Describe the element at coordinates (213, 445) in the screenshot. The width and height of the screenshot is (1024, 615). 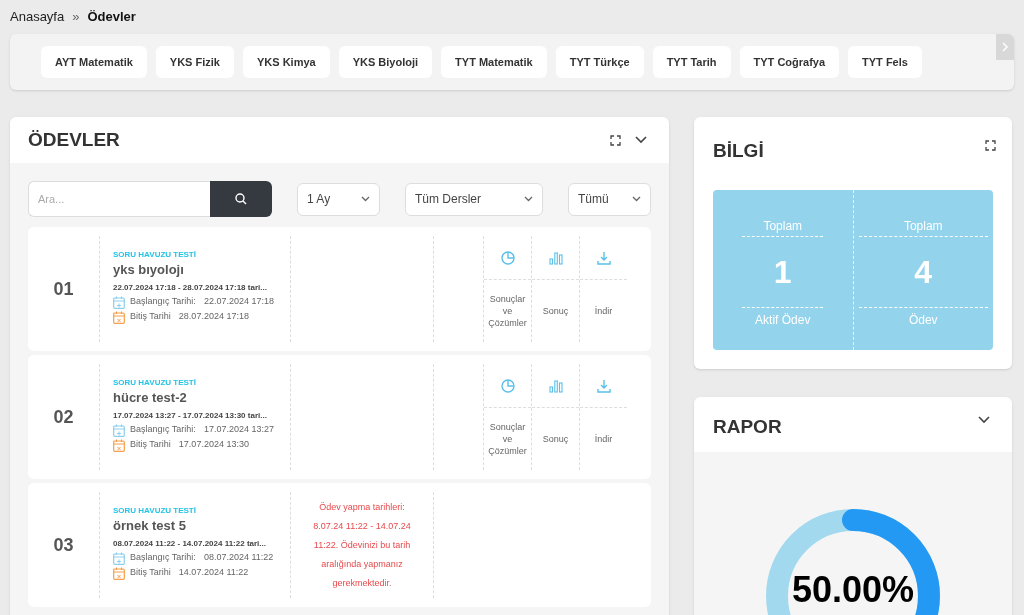
I see `end-date-value: 17.07.2024 13:30` at that location.